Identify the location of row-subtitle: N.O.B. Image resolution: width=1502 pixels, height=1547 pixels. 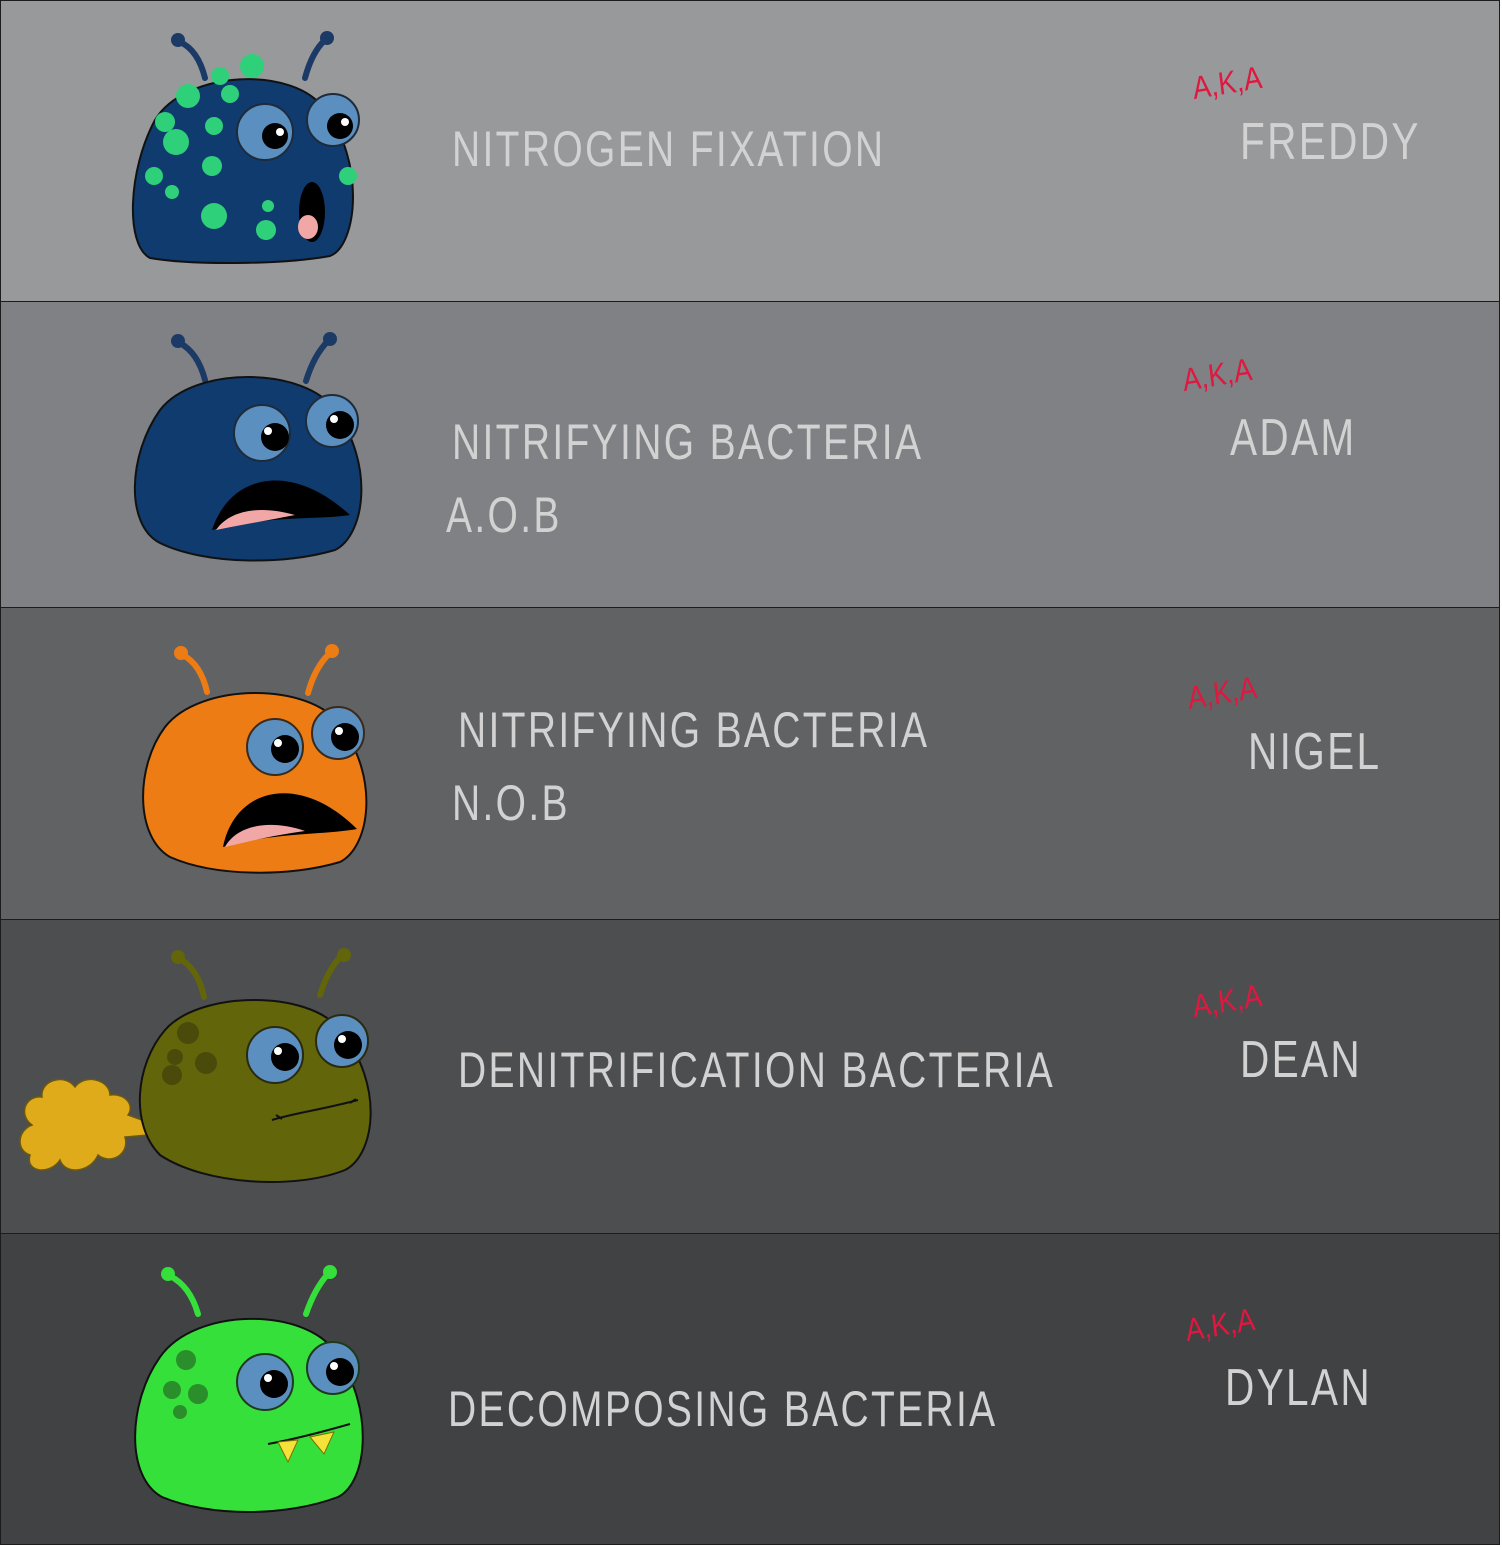
(511, 803).